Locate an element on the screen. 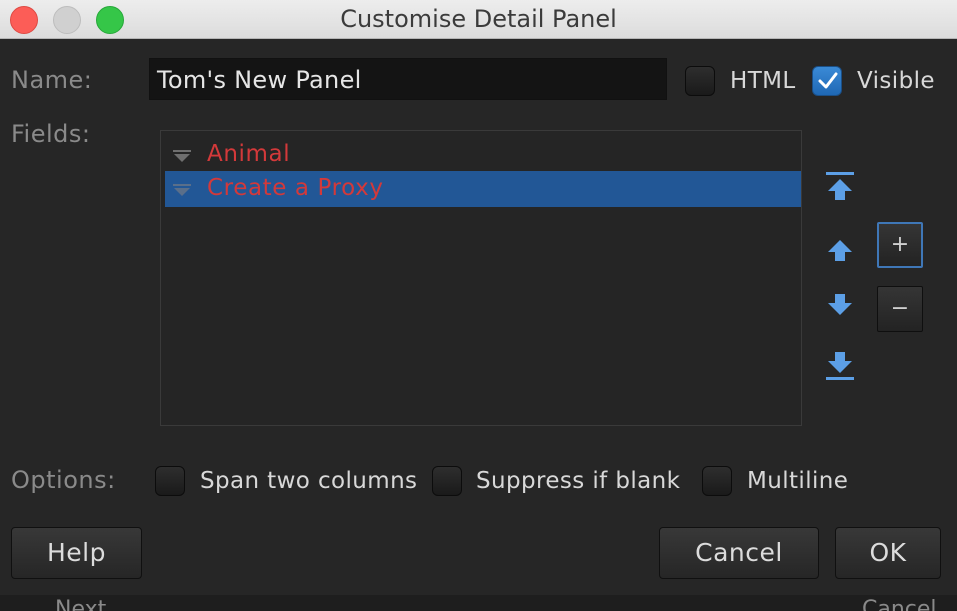 The width and height of the screenshot is (957, 611). field-item-selected: Create a Proxy is located at coordinates (483, 189).